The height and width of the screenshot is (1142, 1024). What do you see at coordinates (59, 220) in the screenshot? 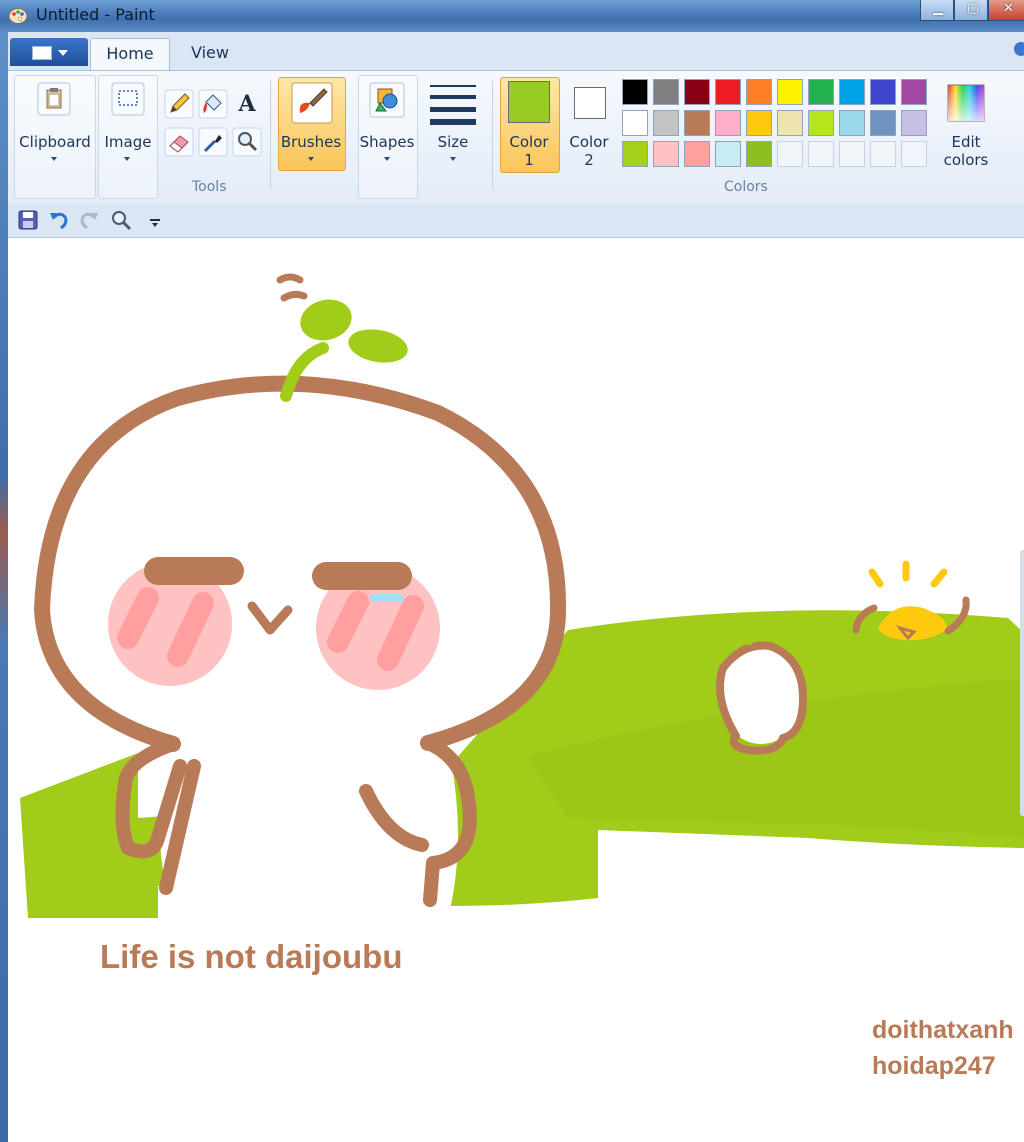
I see `undo-icon` at bounding box center [59, 220].